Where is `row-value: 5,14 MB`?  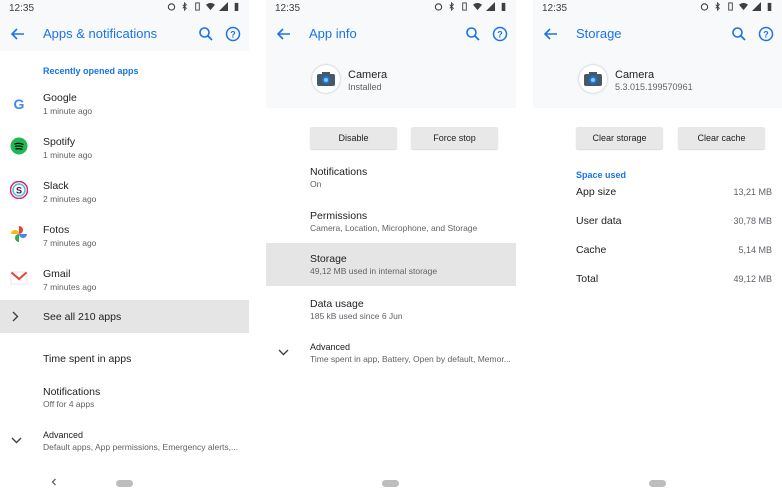 row-value: 5,14 MB is located at coordinates (755, 250).